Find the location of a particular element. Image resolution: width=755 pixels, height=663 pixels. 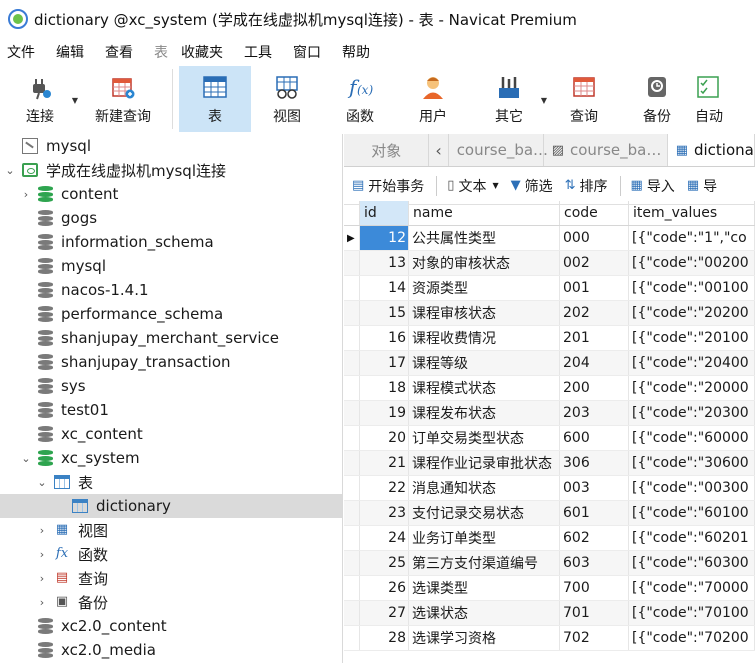

tree-item-database: xc2.0_media is located at coordinates (171, 650).